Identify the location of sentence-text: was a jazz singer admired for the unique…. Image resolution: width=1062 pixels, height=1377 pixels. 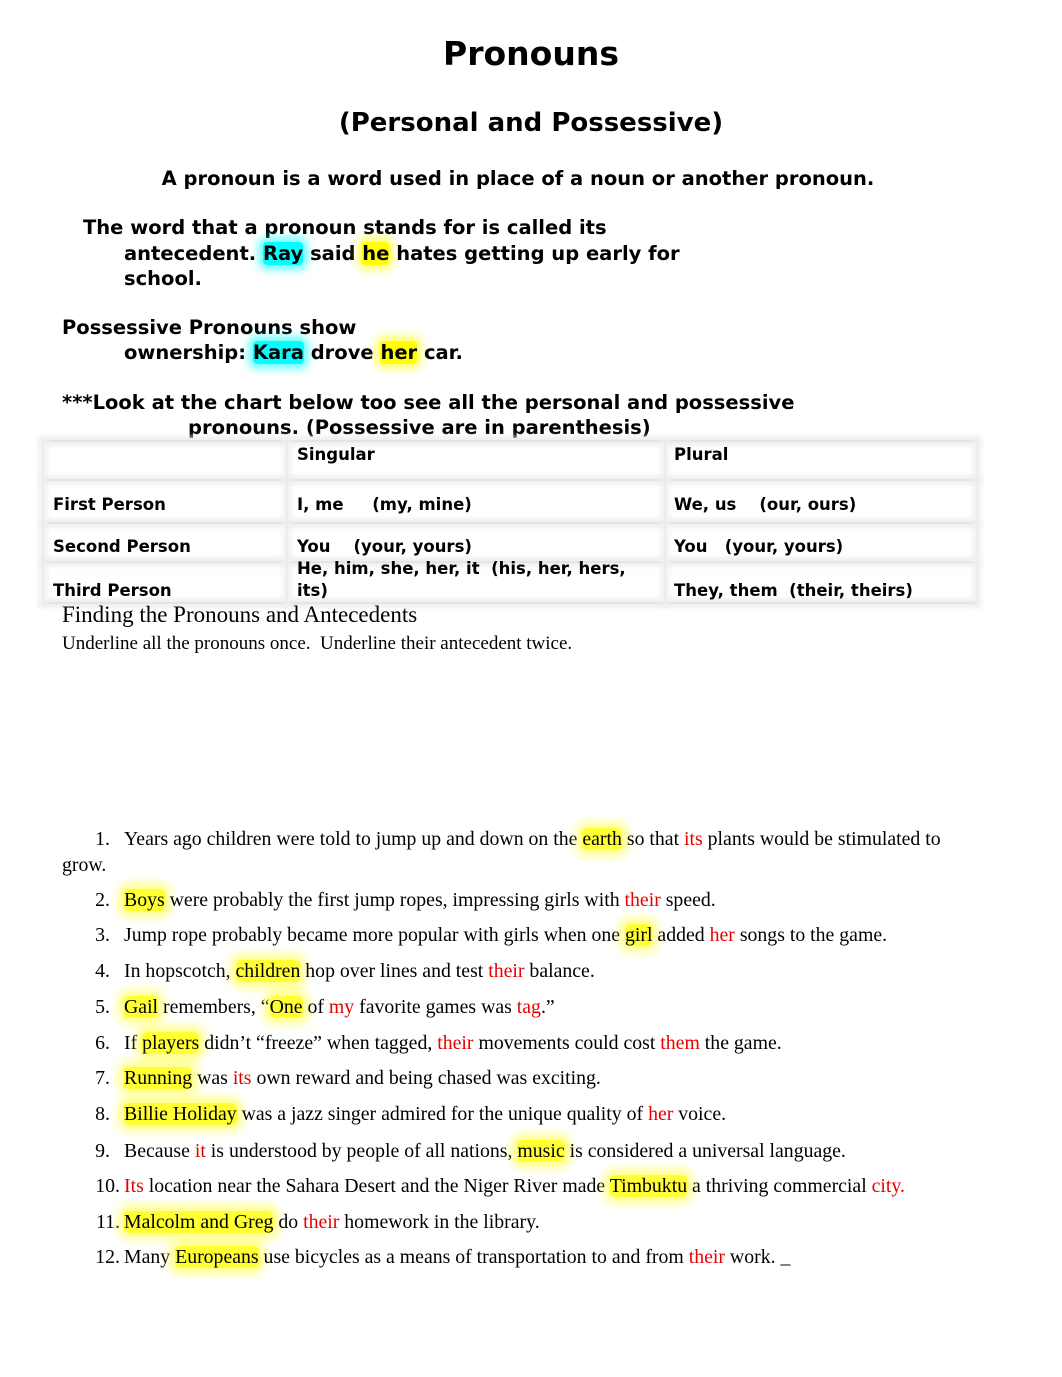
(442, 1114).